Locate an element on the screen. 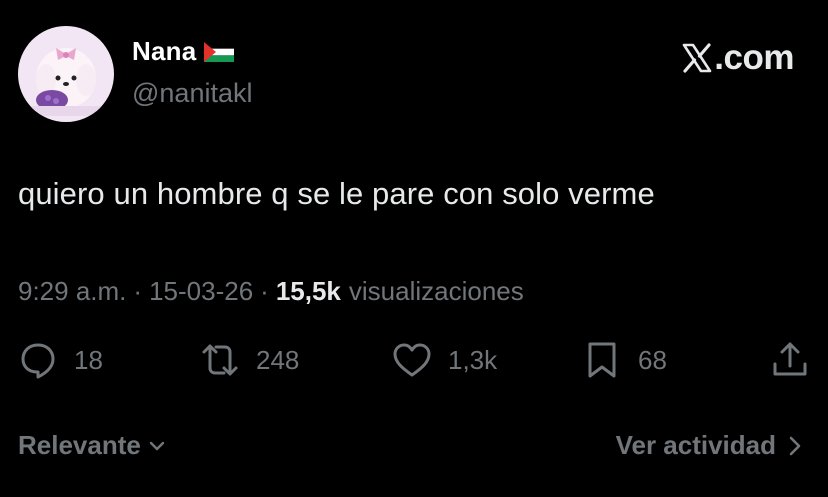 The image size is (828, 497). chevron-right-icon is located at coordinates (795, 445).